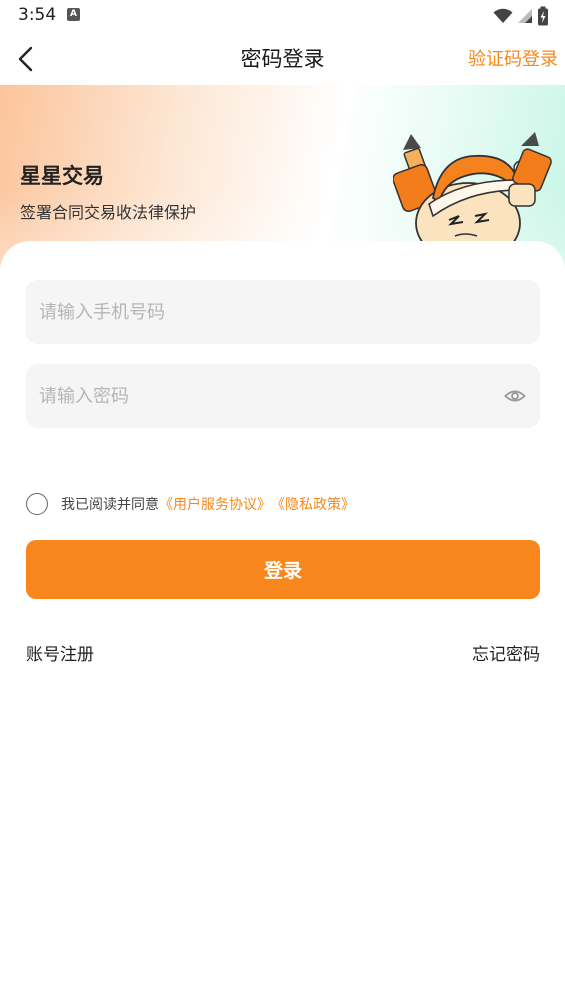  What do you see at coordinates (110, 505) in the screenshot?
I see `agreement-text: 我已阅读并同意` at bounding box center [110, 505].